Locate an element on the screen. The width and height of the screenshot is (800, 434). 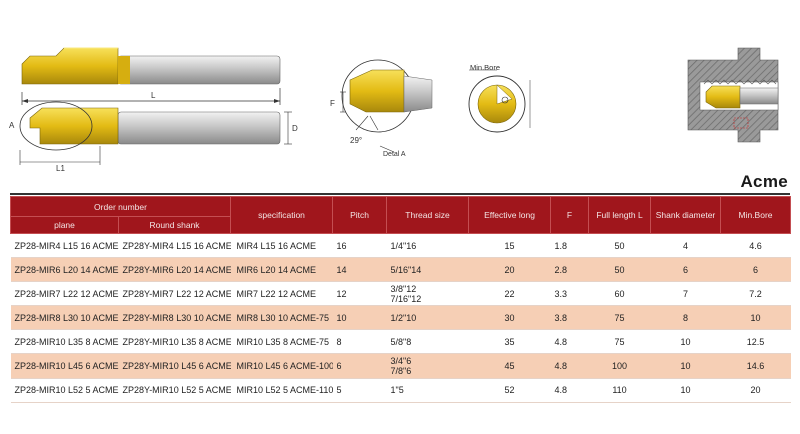
effective-long-cell: 35 is located at coordinates (509, 342).